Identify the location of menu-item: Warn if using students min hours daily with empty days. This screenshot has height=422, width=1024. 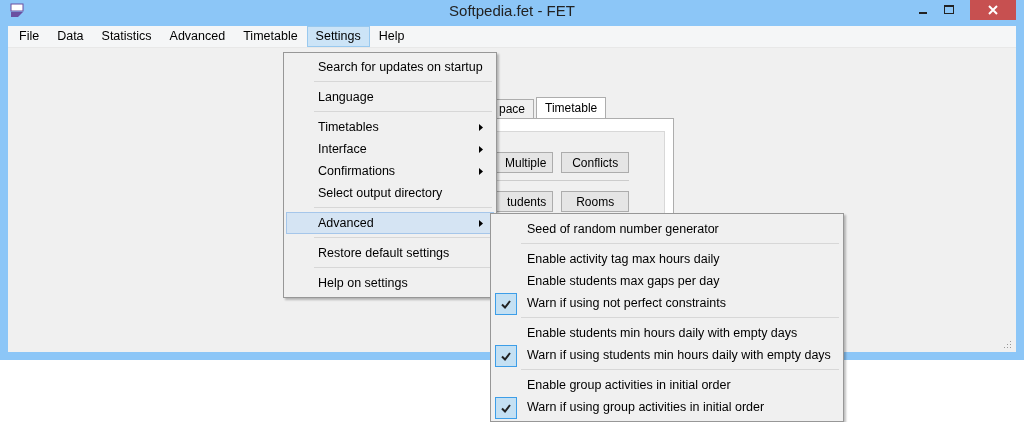
(667, 355).